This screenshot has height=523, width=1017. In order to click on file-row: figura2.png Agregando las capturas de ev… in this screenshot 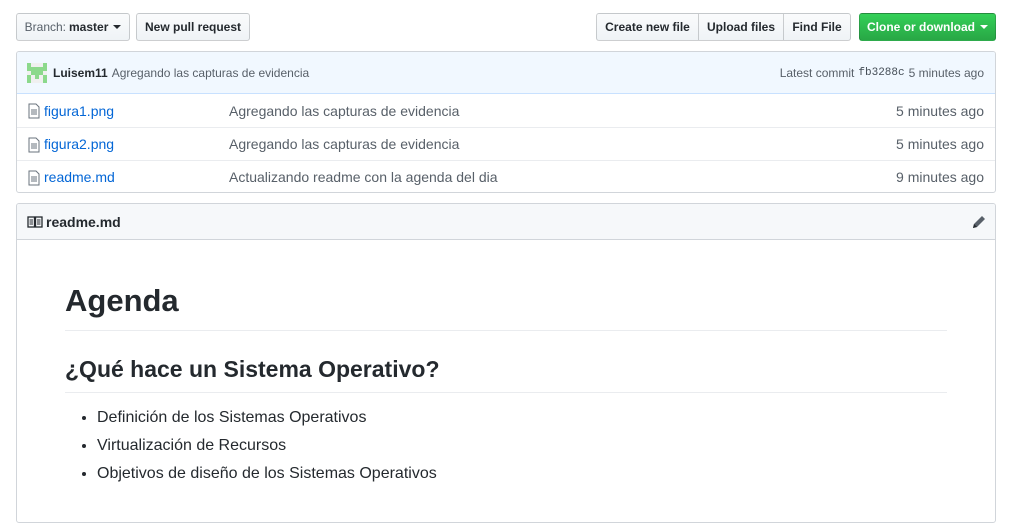, I will do `click(506, 143)`.